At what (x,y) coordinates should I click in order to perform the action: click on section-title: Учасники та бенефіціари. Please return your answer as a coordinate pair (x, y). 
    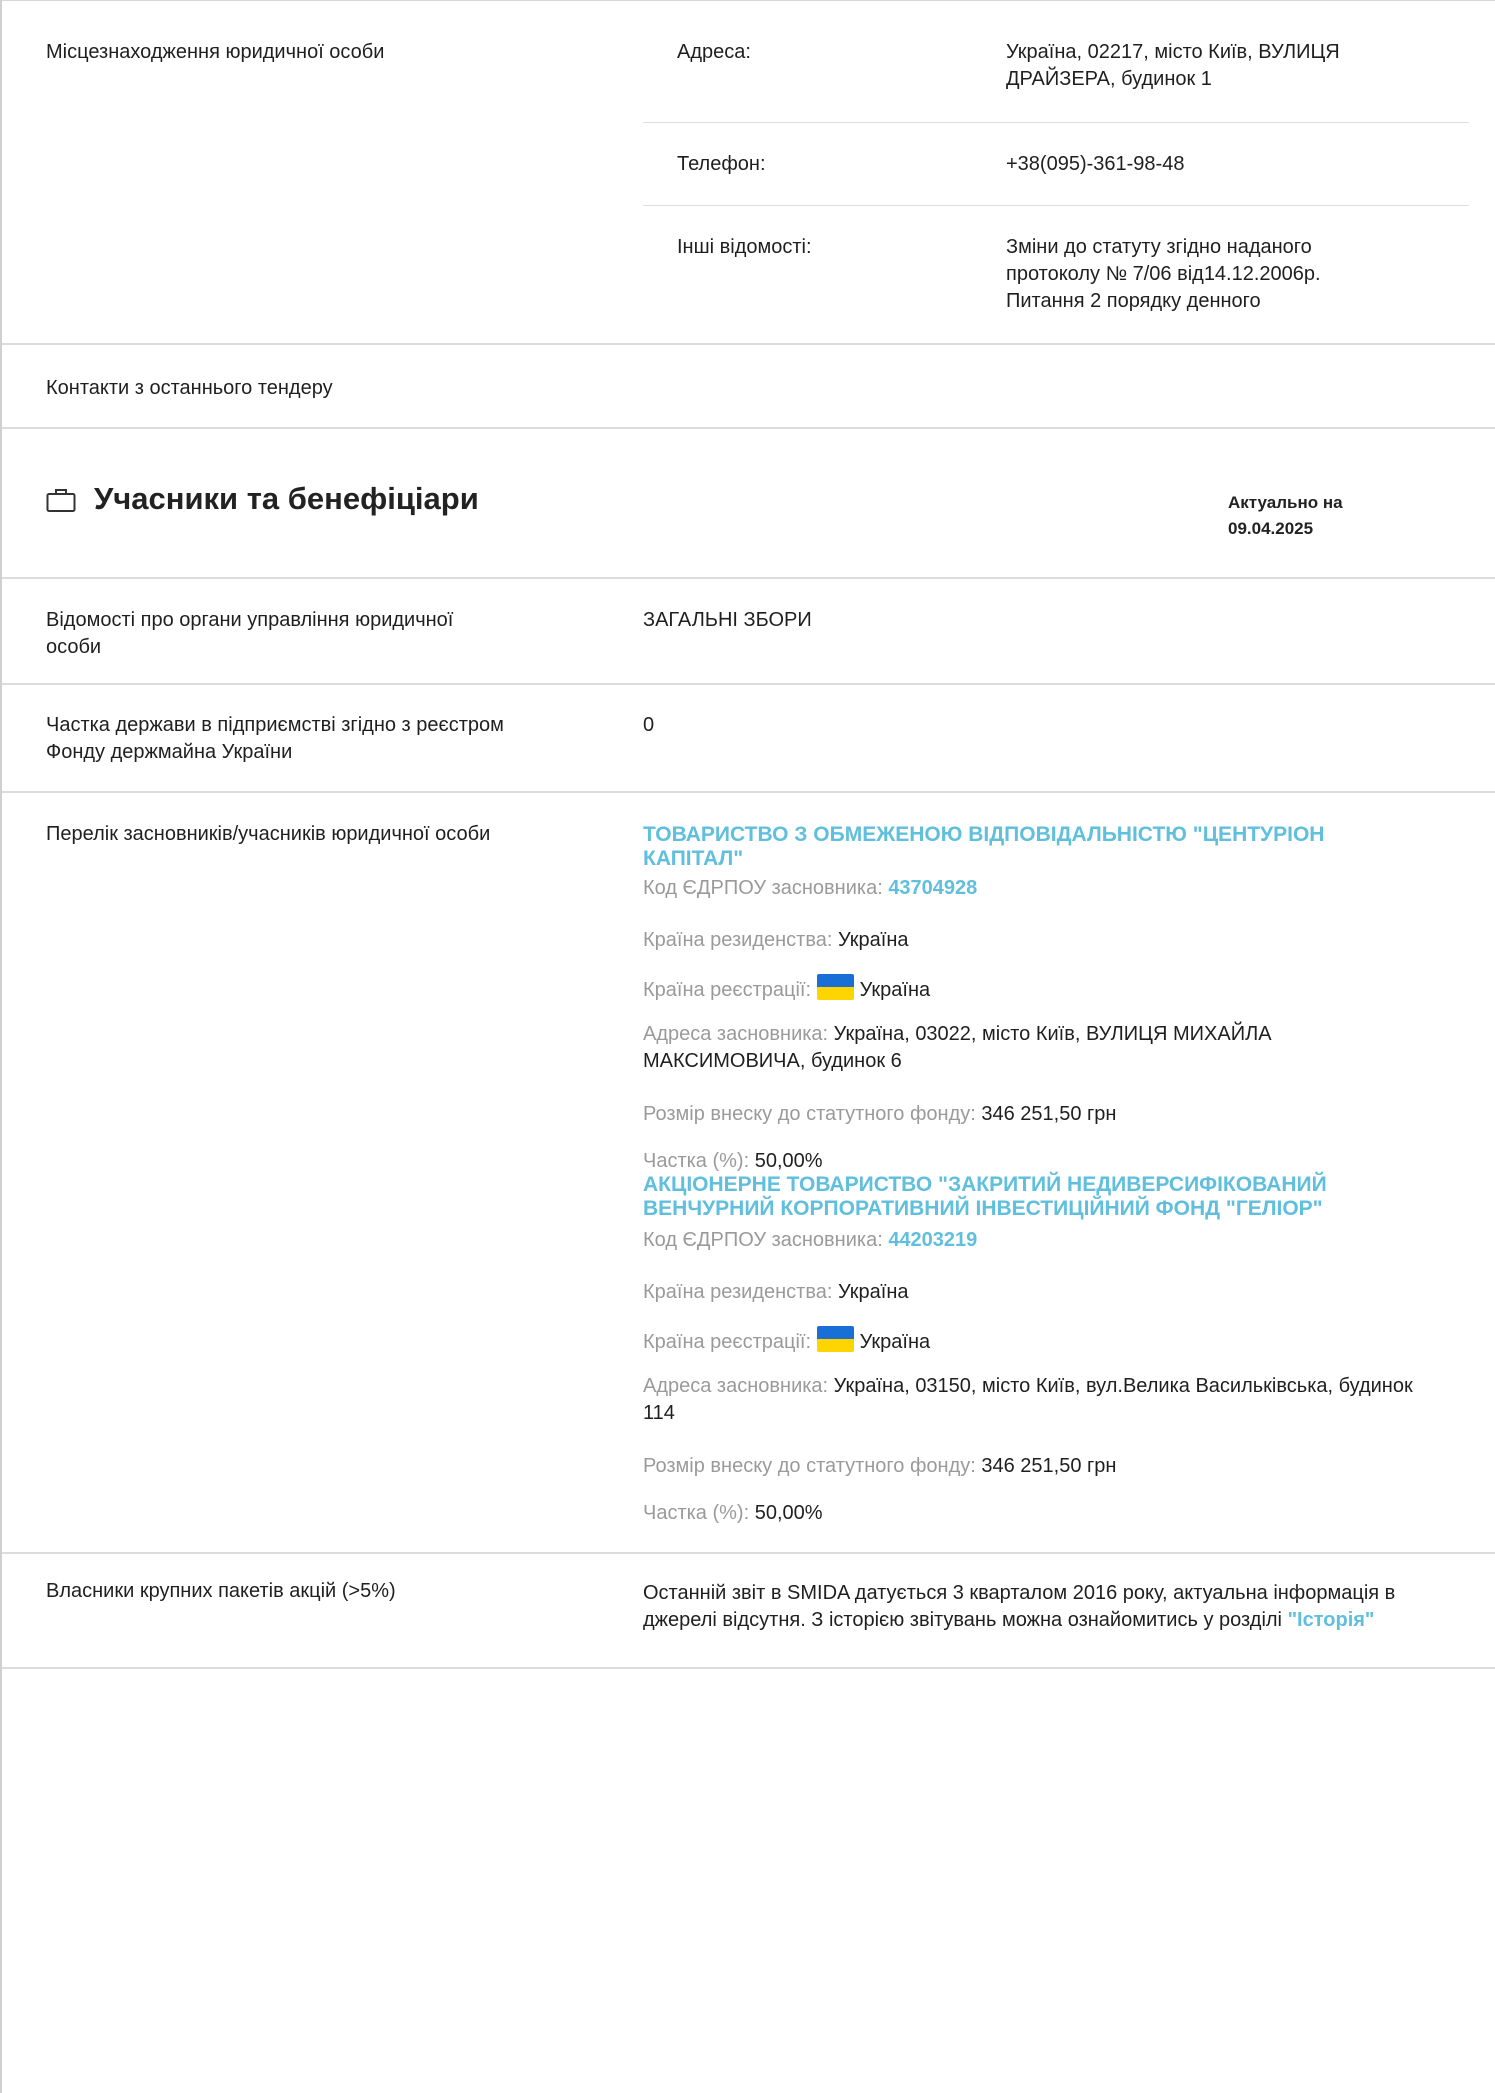
    Looking at the image, I should click on (286, 498).